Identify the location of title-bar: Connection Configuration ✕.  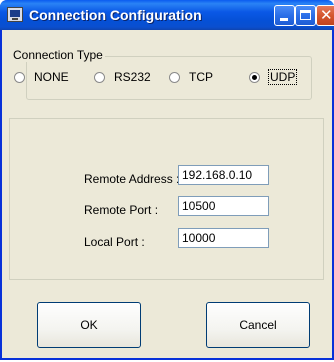
(167, 15).